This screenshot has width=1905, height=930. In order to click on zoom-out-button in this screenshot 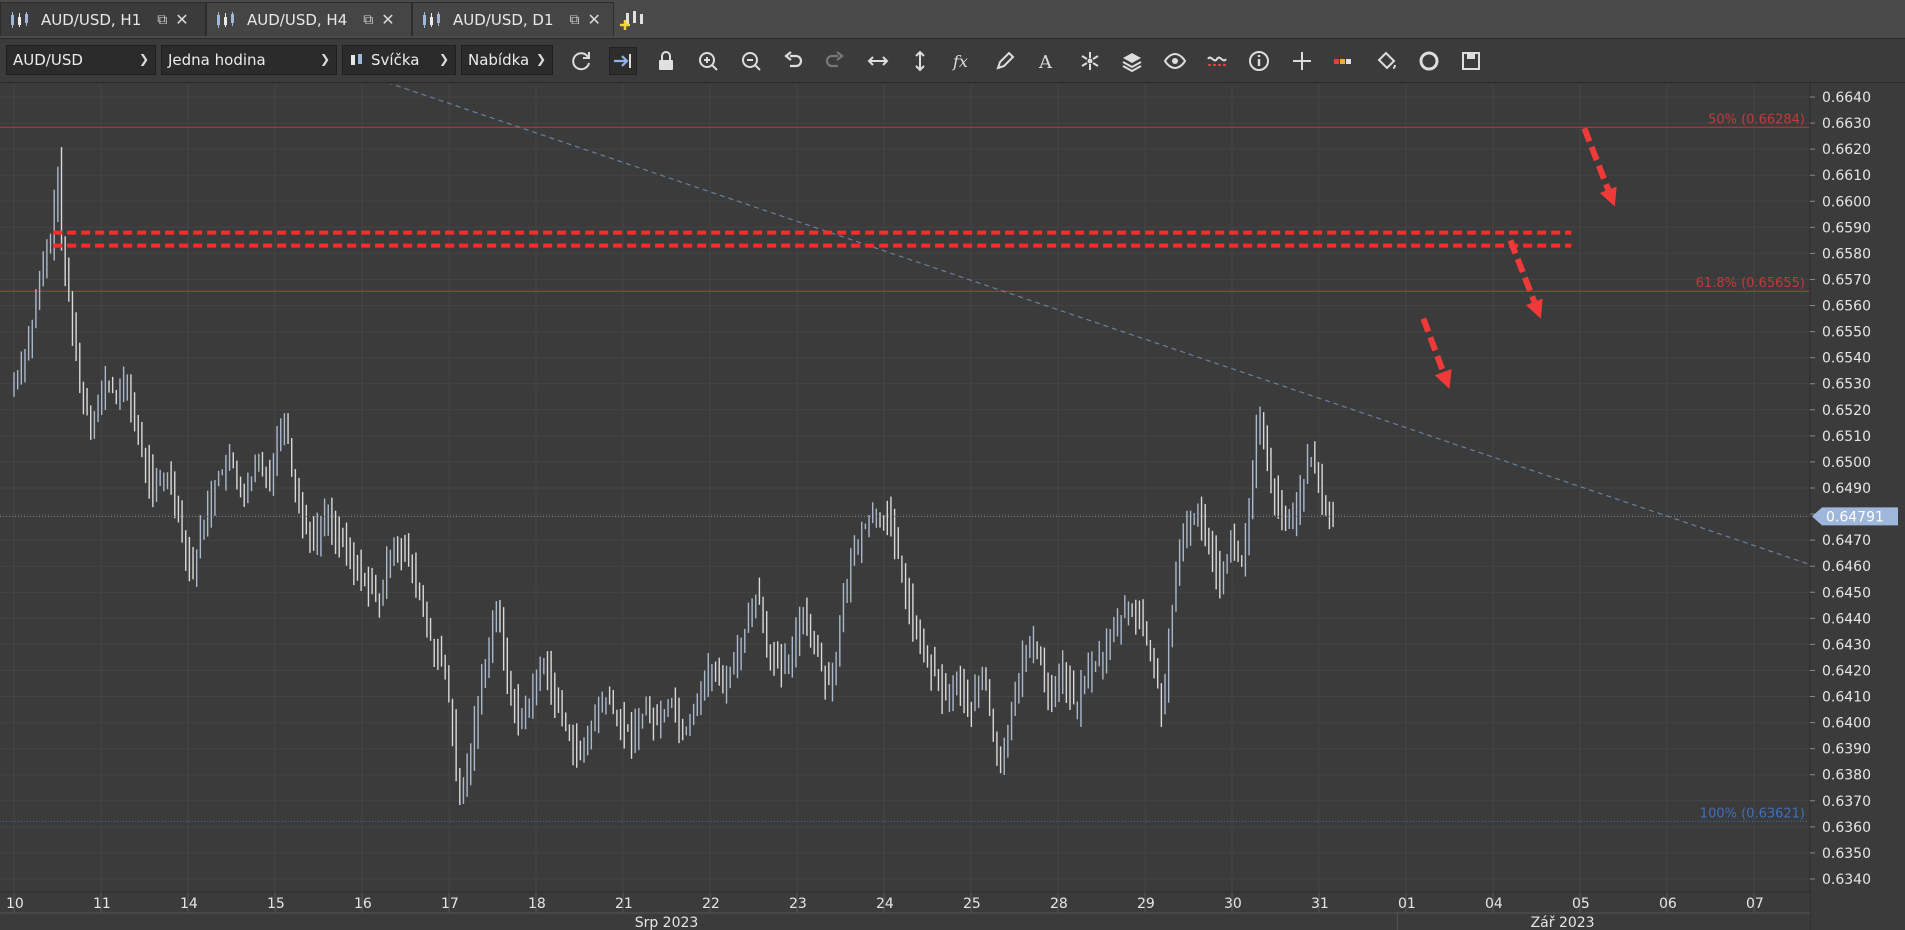, I will do `click(751, 61)`.